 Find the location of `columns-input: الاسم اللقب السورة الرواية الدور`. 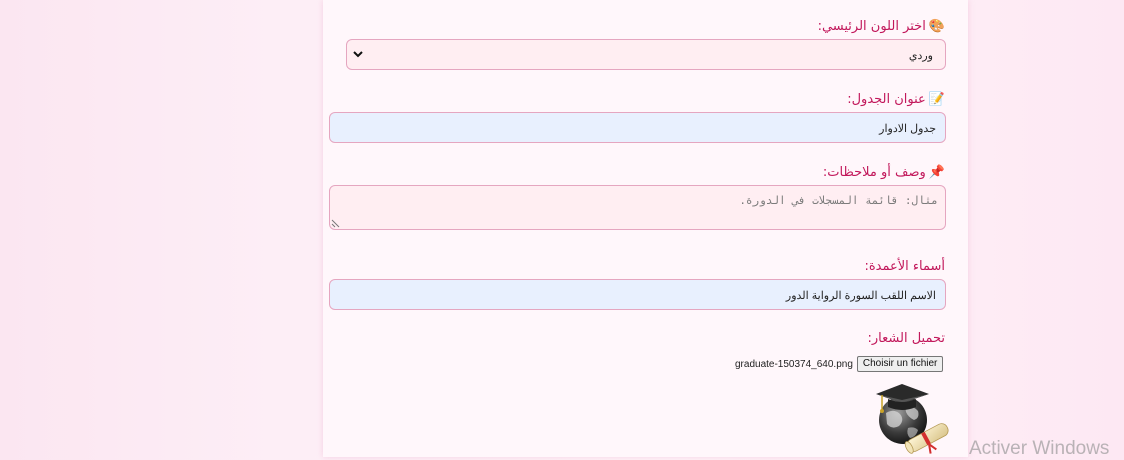

columns-input: الاسم اللقب السورة الرواية الدور is located at coordinates (637, 294).